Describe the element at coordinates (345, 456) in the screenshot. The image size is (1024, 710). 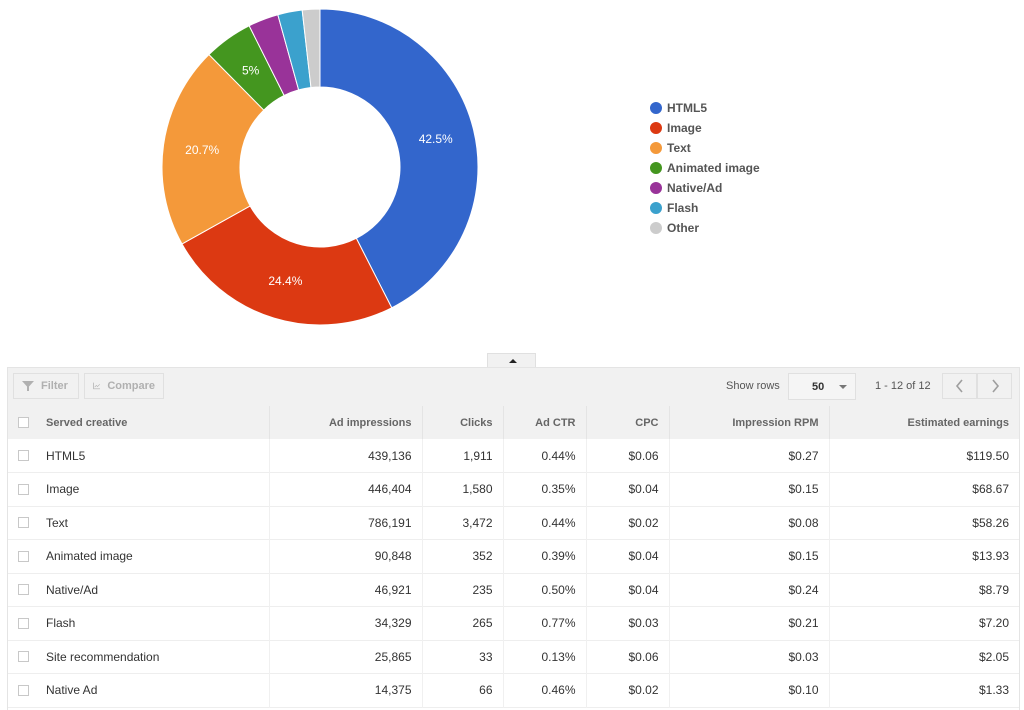
I see `cell-ad-impressions: 439,136` at that location.